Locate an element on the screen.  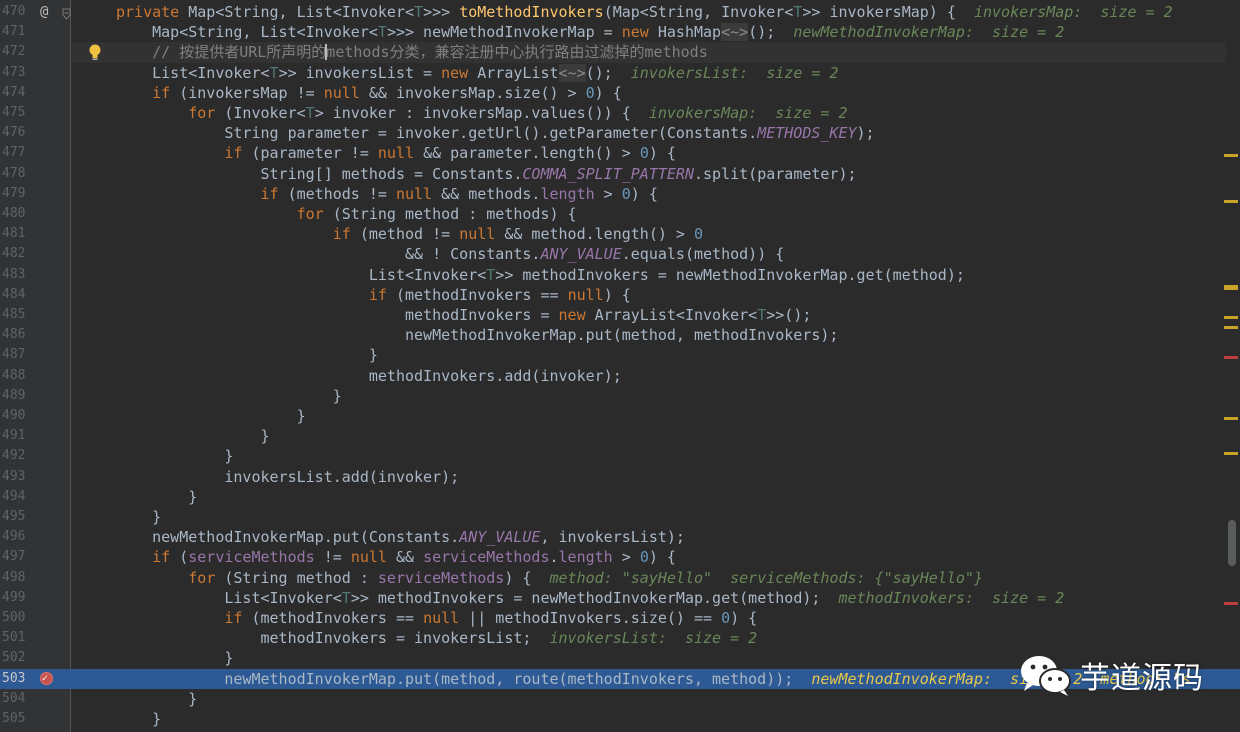
code-line: 487 } is located at coordinates (620, 355).